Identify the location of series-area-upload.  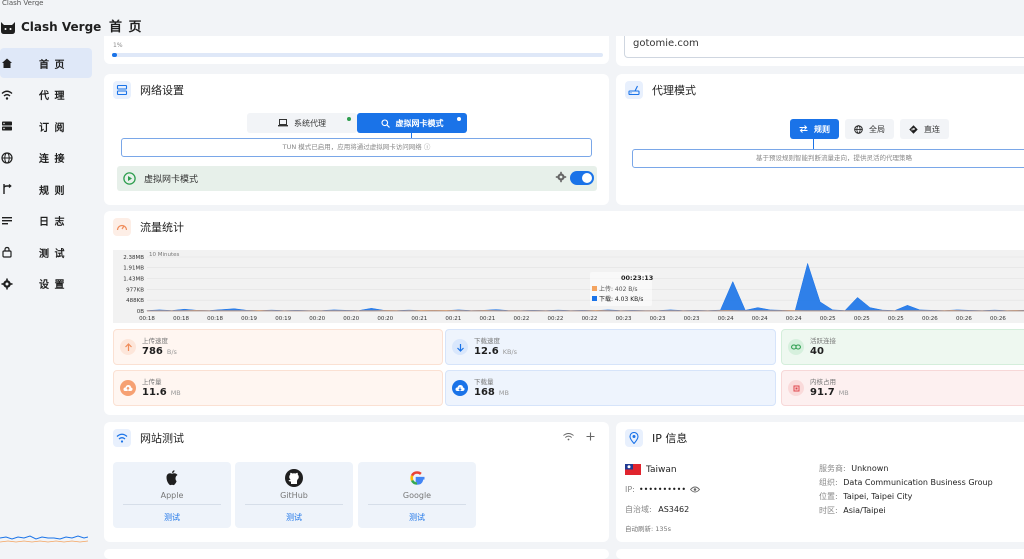
(585, 311).